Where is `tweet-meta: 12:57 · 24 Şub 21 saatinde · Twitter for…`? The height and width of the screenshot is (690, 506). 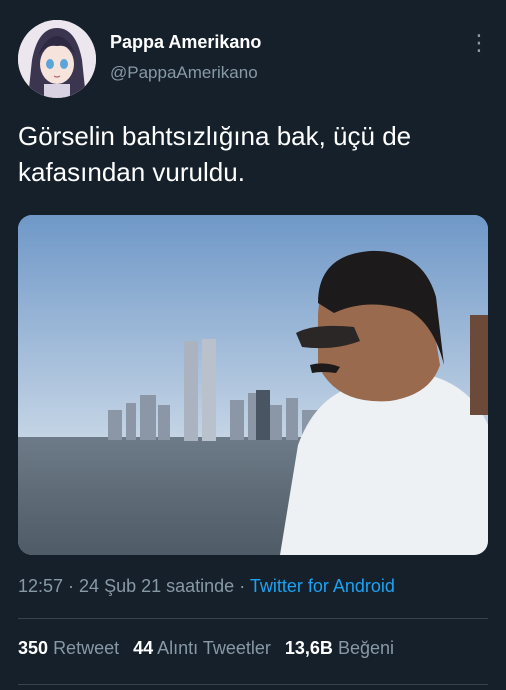
tweet-meta: 12:57 · 24 Şub 21 saatinde · Twitter for… is located at coordinates (206, 586).